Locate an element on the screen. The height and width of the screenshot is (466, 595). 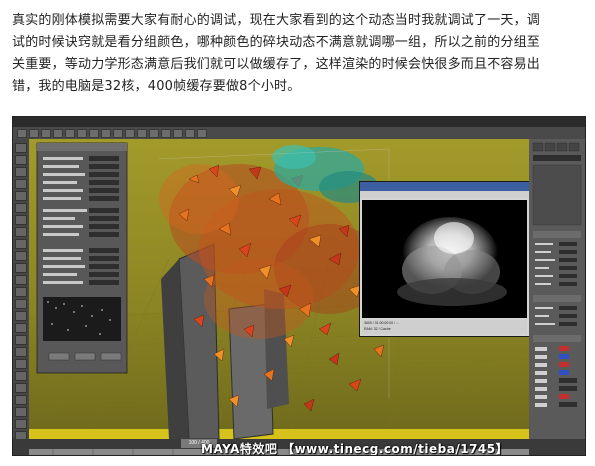
preview-window-title is located at coordinates (445, 186).